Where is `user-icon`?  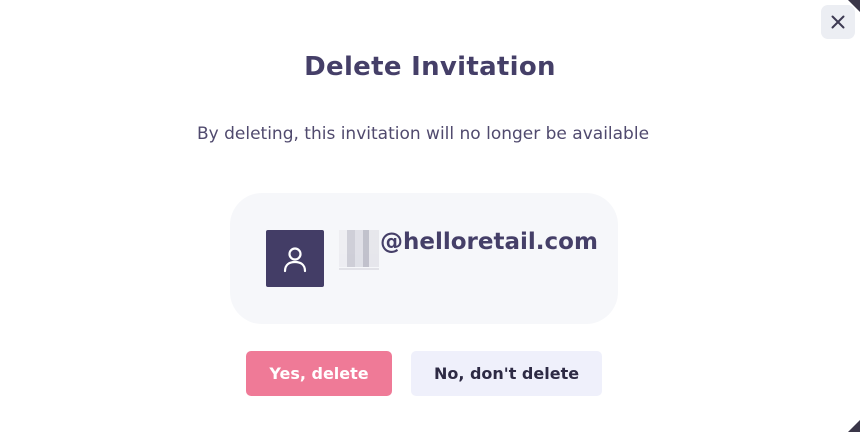 user-icon is located at coordinates (295, 259).